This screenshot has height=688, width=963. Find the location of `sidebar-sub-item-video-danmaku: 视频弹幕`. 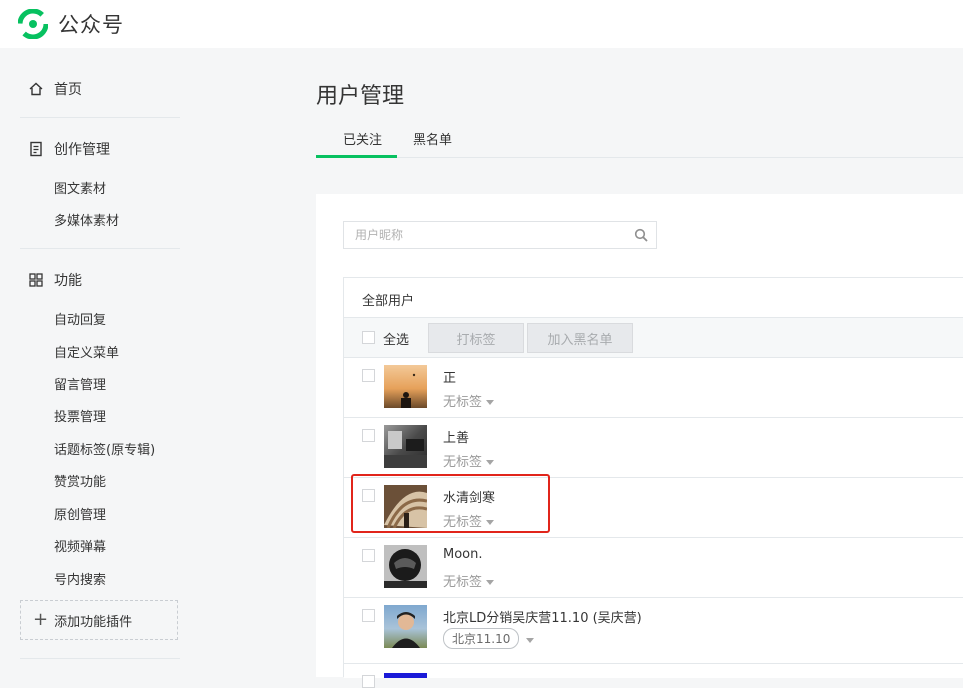

sidebar-sub-item-video-danmaku: 视频弹幕 is located at coordinates (80, 545).